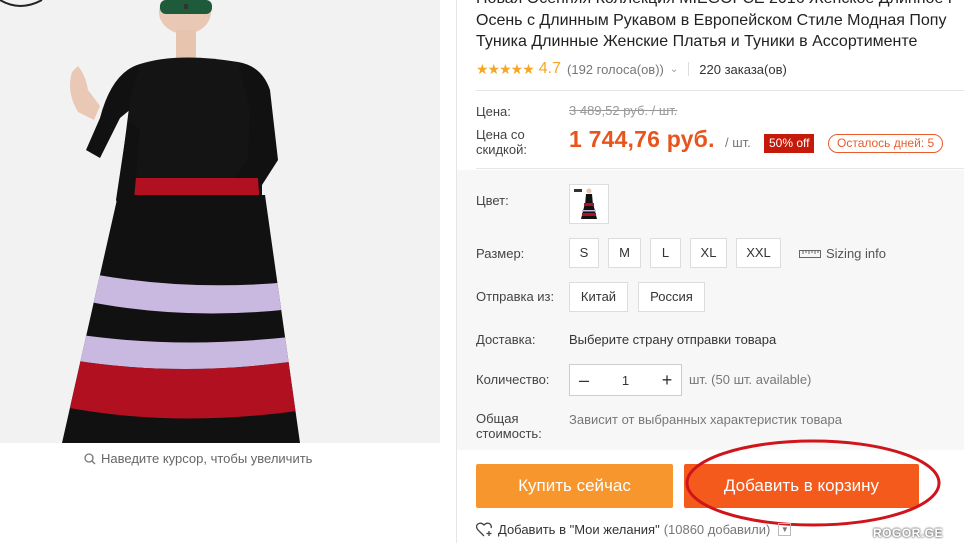 The height and width of the screenshot is (543, 964). What do you see at coordinates (615, 69) in the screenshot?
I see `votes-link: (192 голоса(ов))` at bounding box center [615, 69].